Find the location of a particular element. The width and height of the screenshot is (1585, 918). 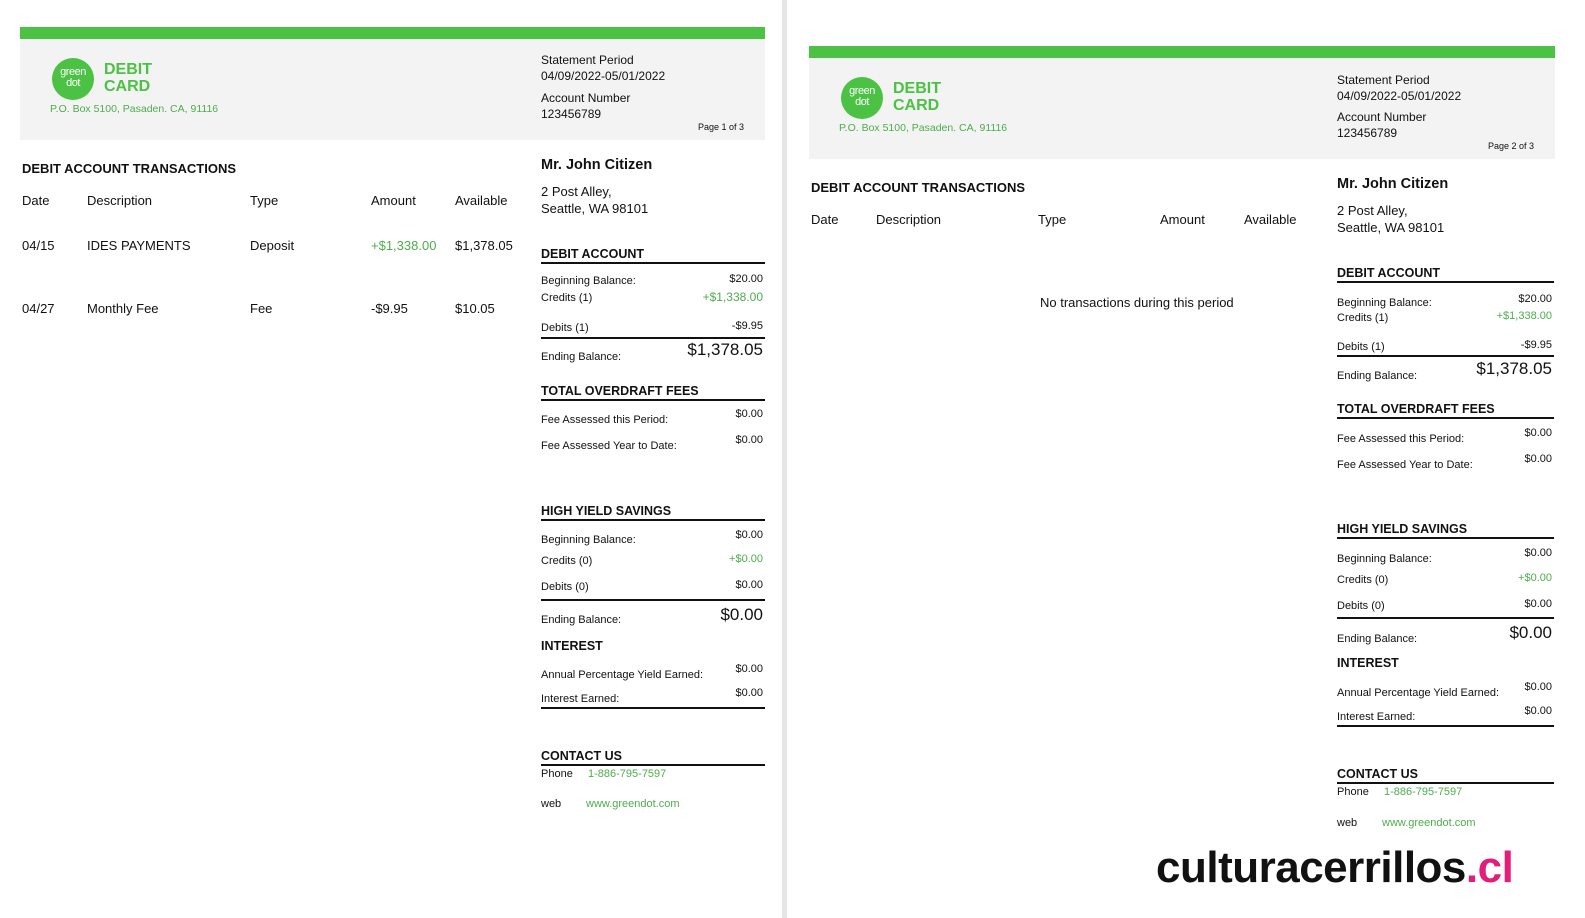

overdraft-period-value: $0.00 is located at coordinates (1538, 433).